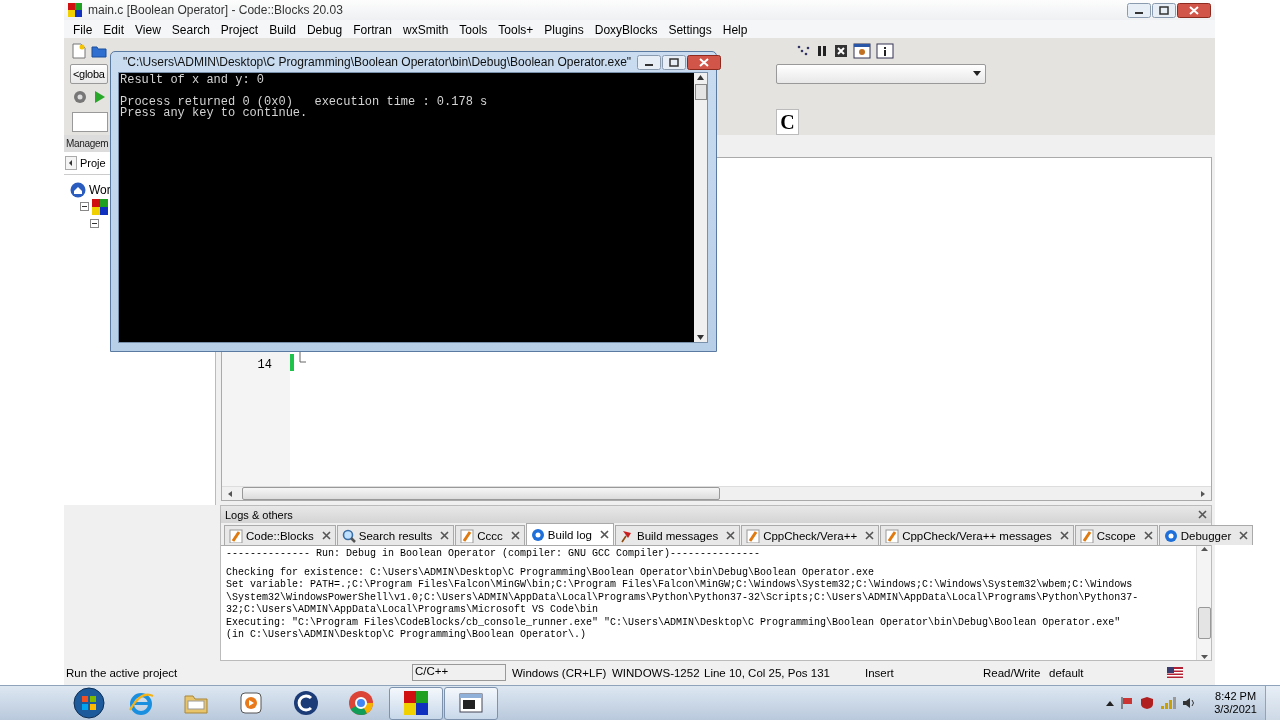  What do you see at coordinates (700, 77) in the screenshot?
I see `scroll-up-icon` at bounding box center [700, 77].